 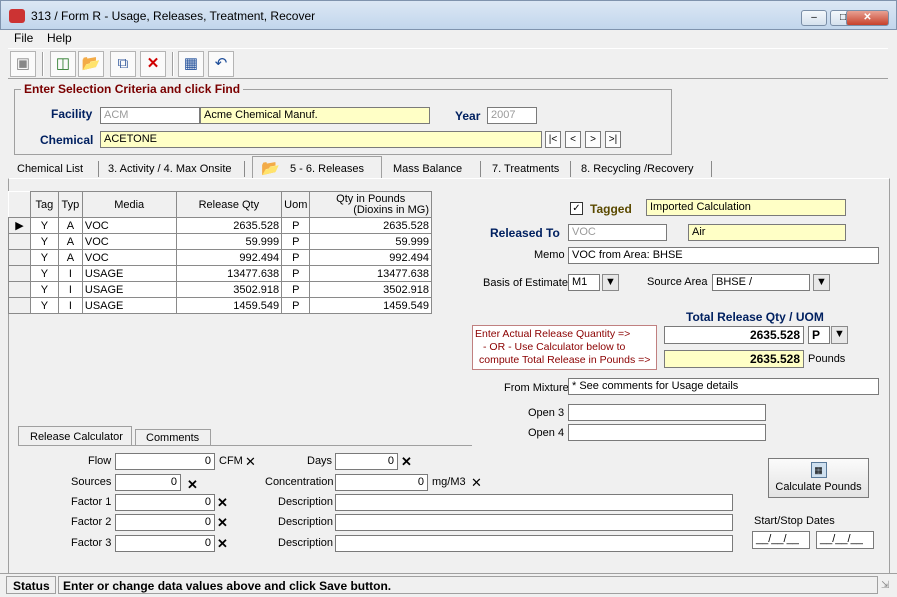 I want to click on release-qty-cell: 2635.528, so click(x=229, y=225).